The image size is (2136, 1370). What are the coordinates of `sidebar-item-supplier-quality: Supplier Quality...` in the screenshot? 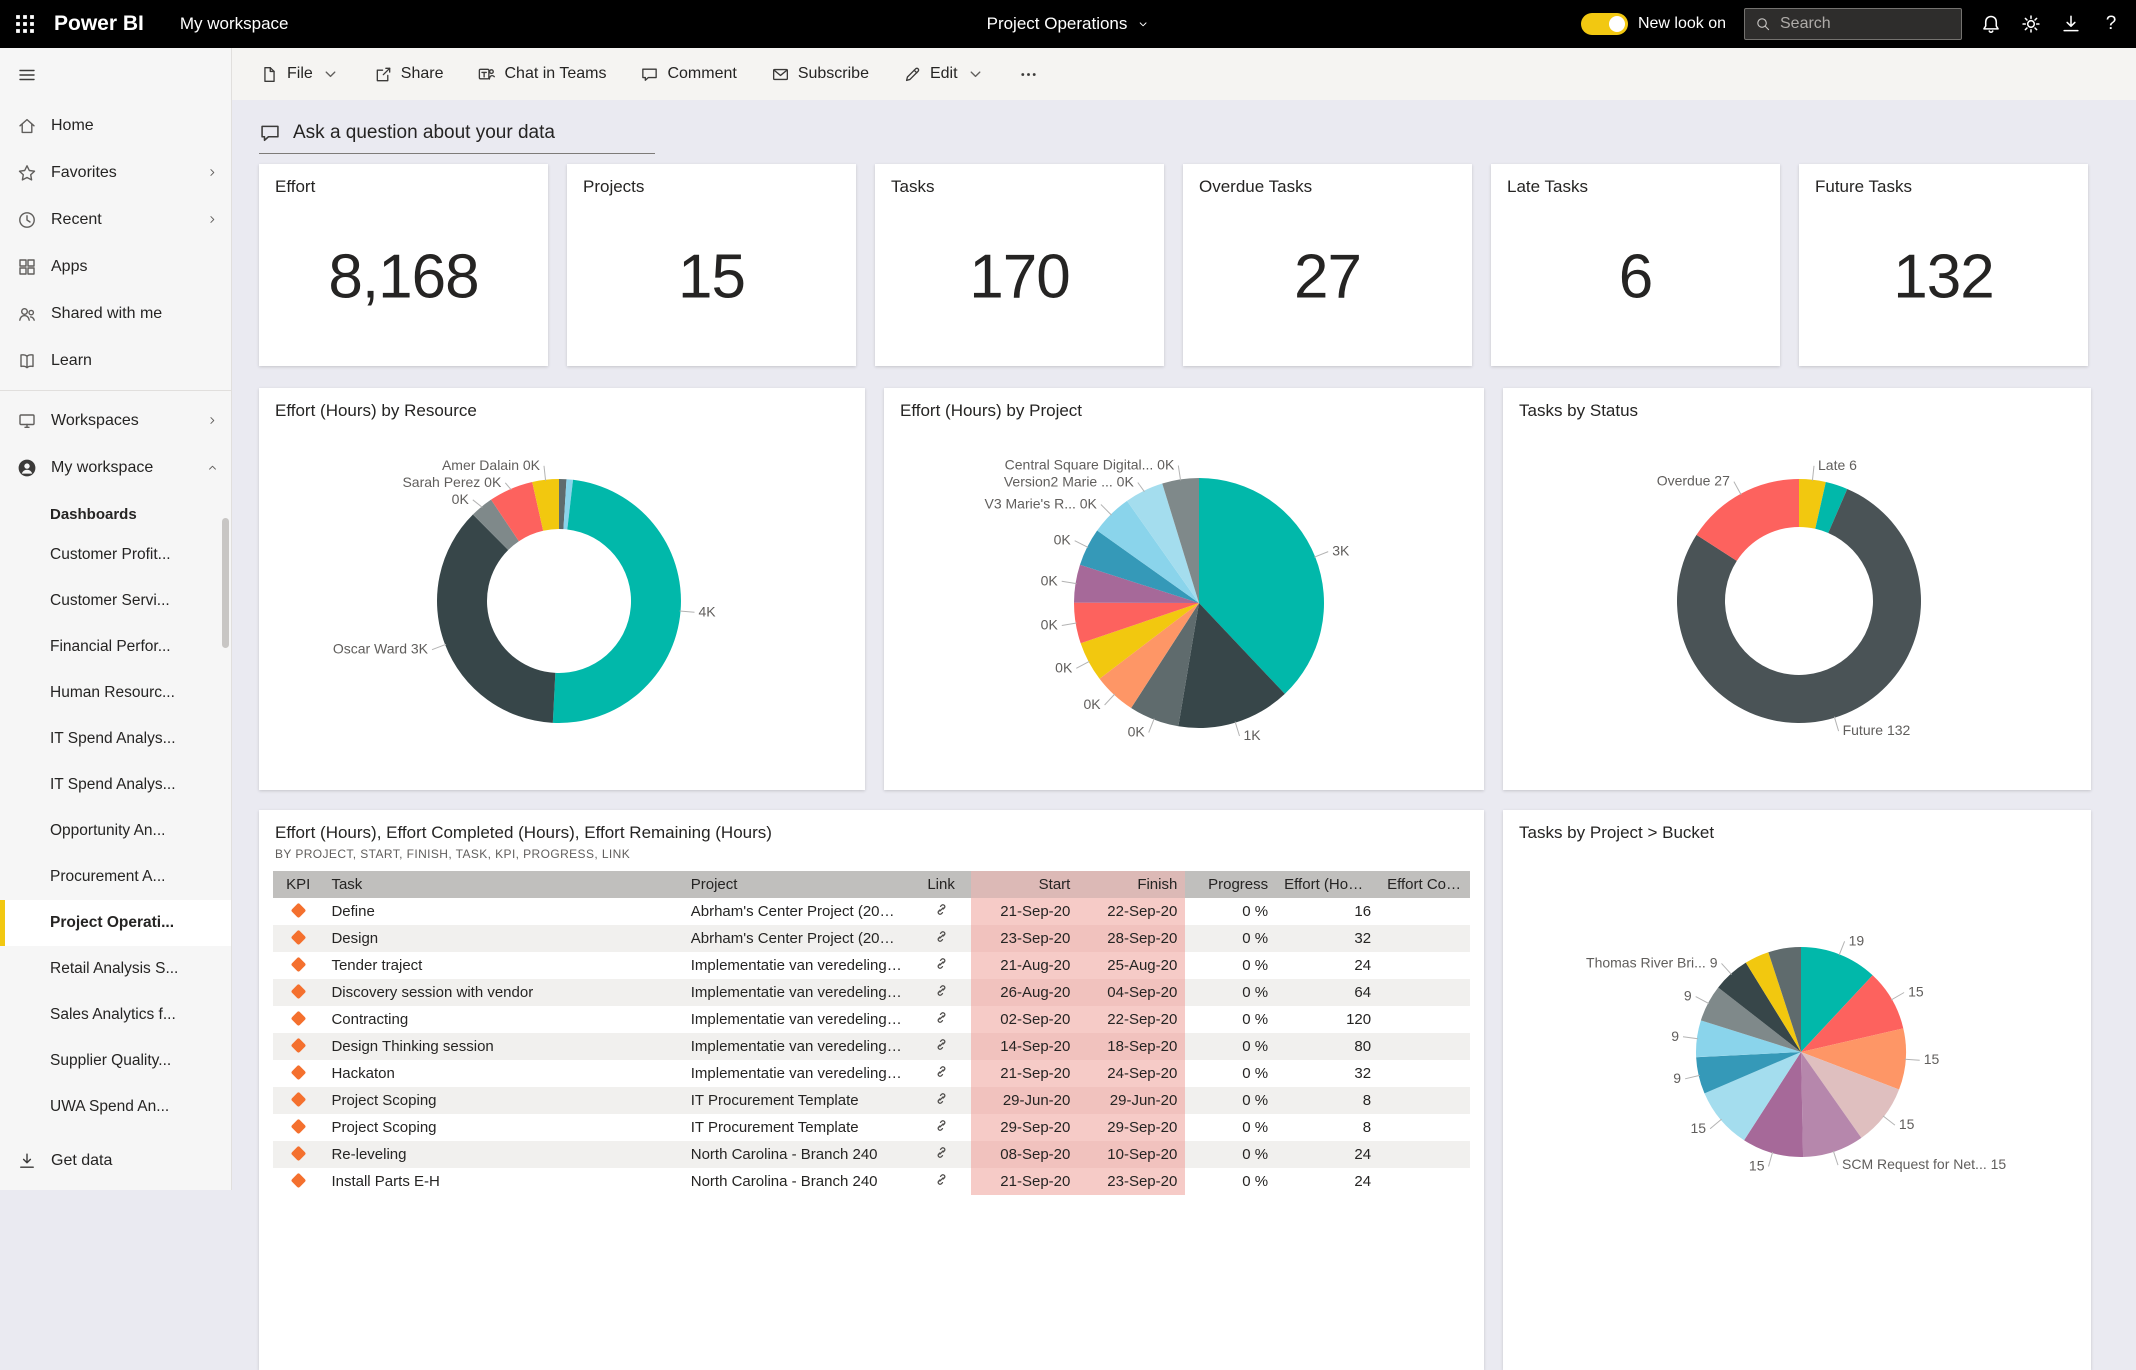 It's located at (115, 1061).